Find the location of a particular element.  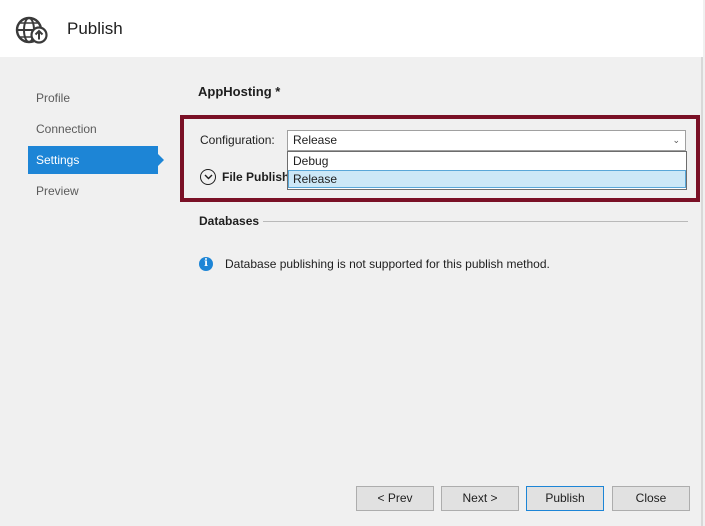

info-icon: i is located at coordinates (206, 264).